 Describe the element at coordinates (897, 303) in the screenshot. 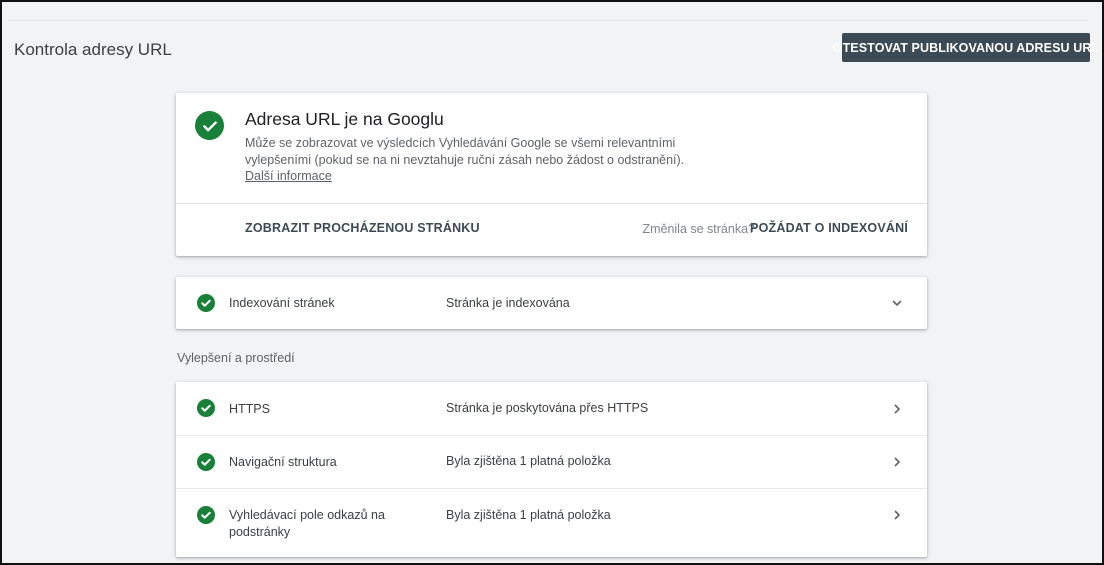

I see `chevron-down-icon` at that location.